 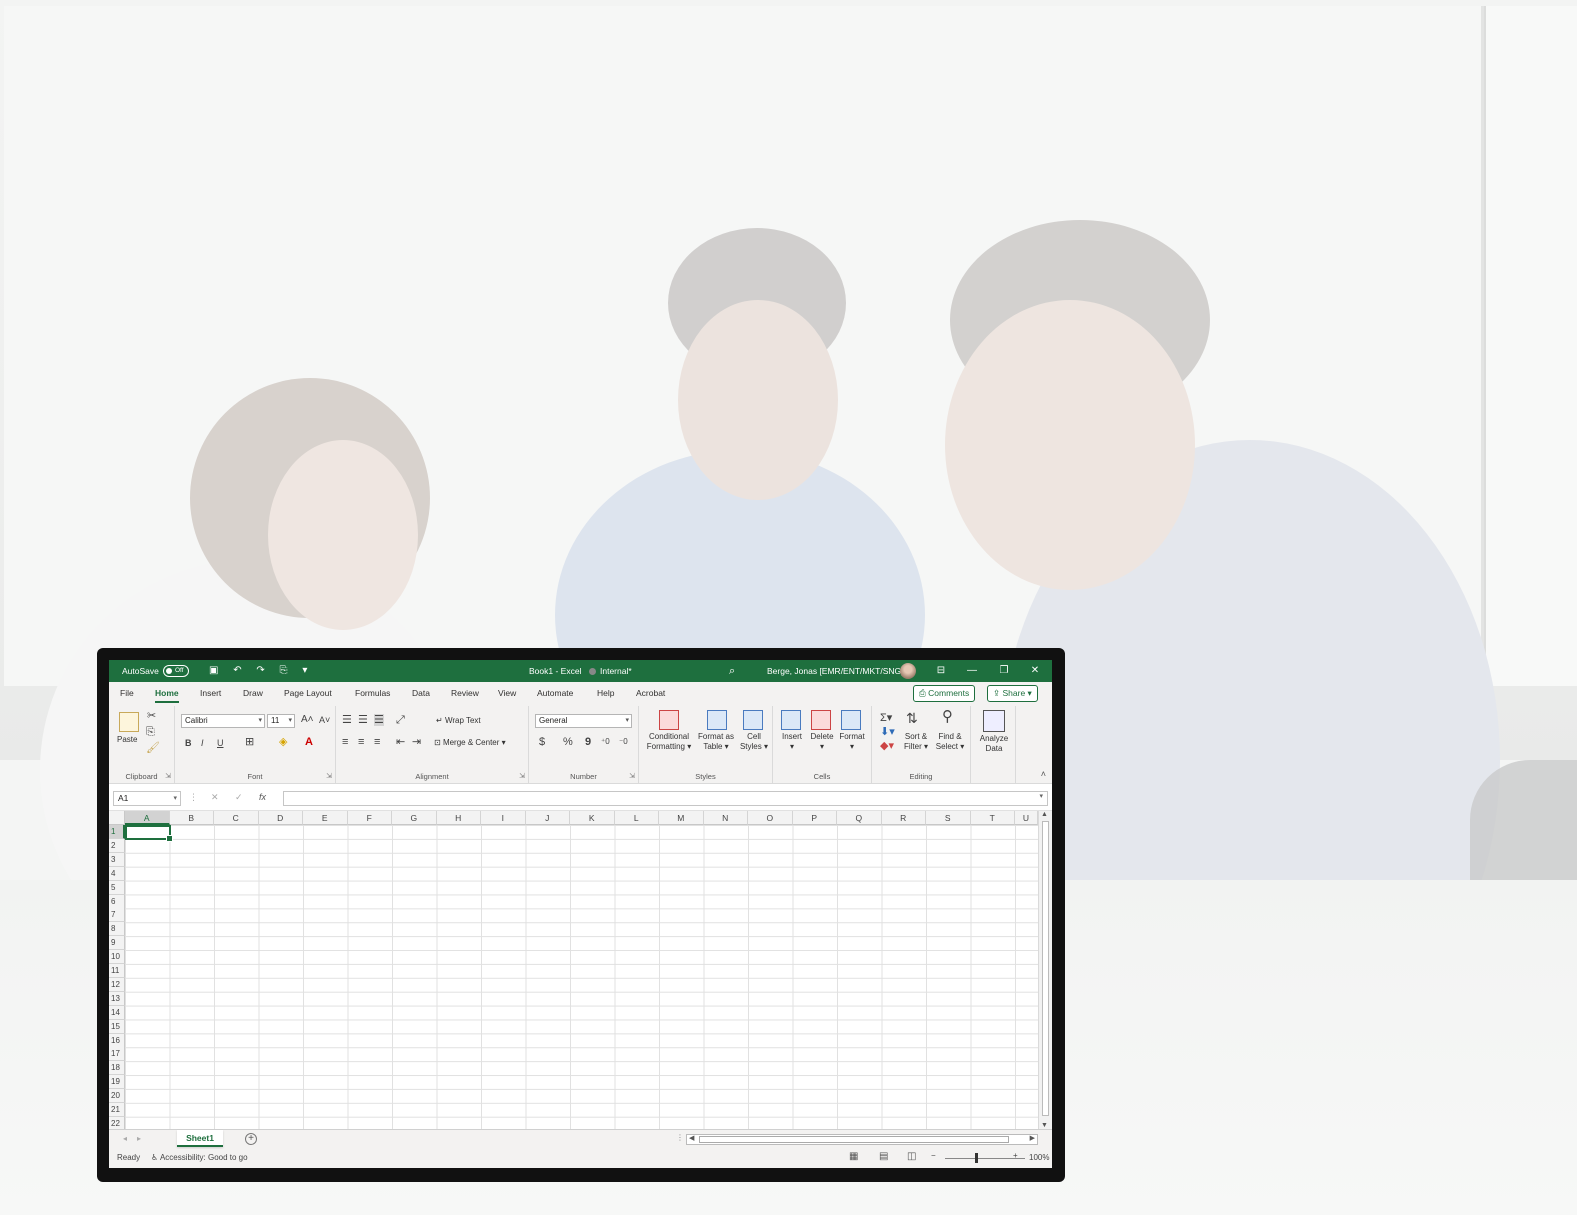 I want to click on analyze-data-icon, so click(x=994, y=721).